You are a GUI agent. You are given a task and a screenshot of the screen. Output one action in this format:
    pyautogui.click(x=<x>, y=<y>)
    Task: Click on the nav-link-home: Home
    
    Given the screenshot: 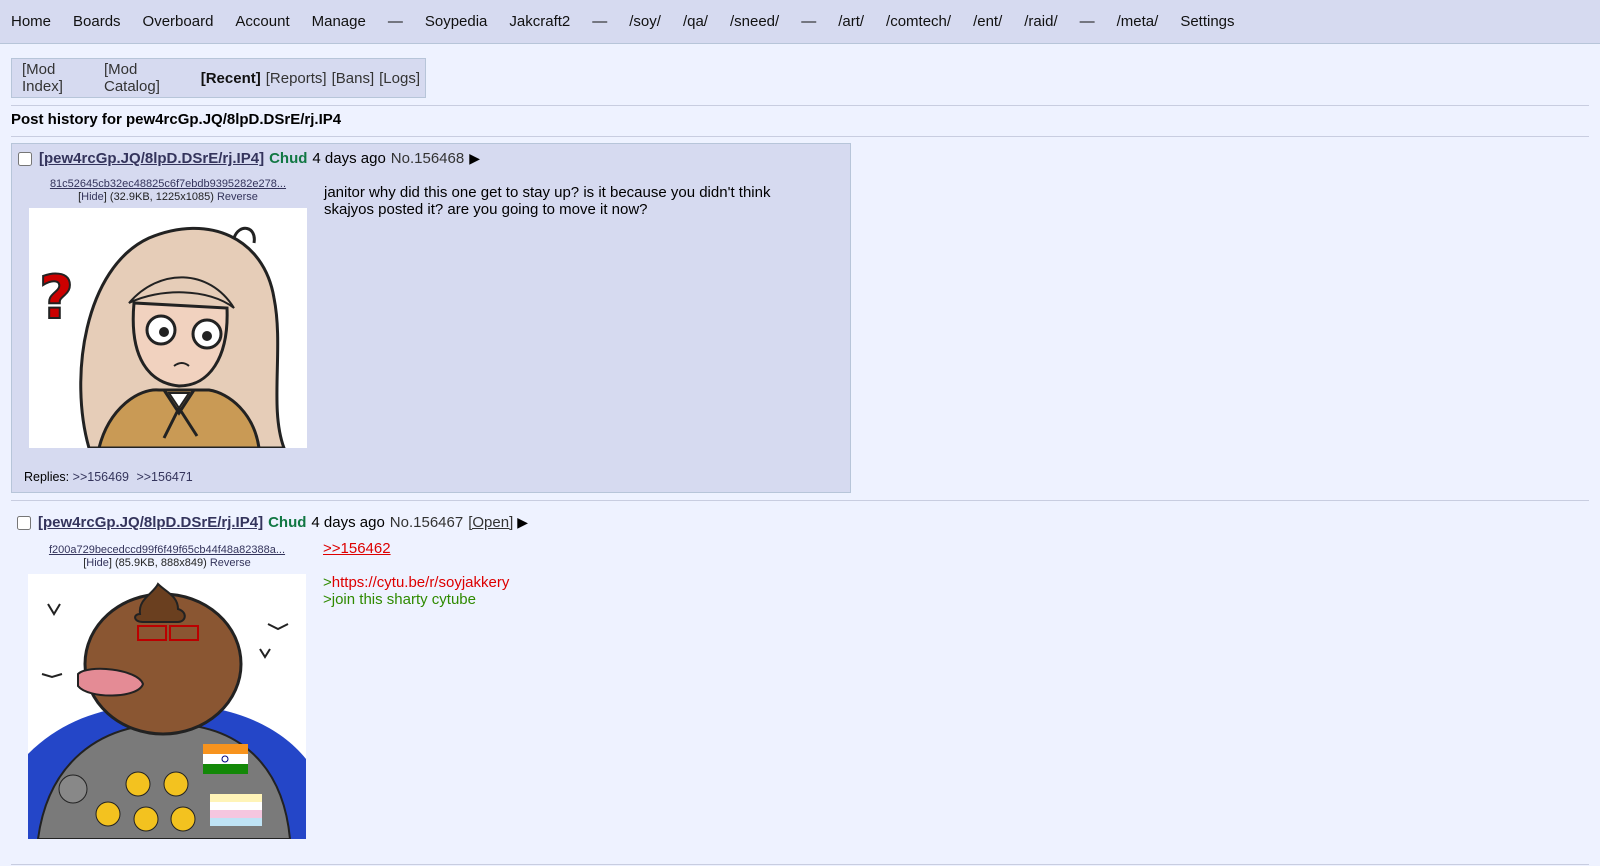 What is the action you would take?
    pyautogui.click(x=31, y=21)
    